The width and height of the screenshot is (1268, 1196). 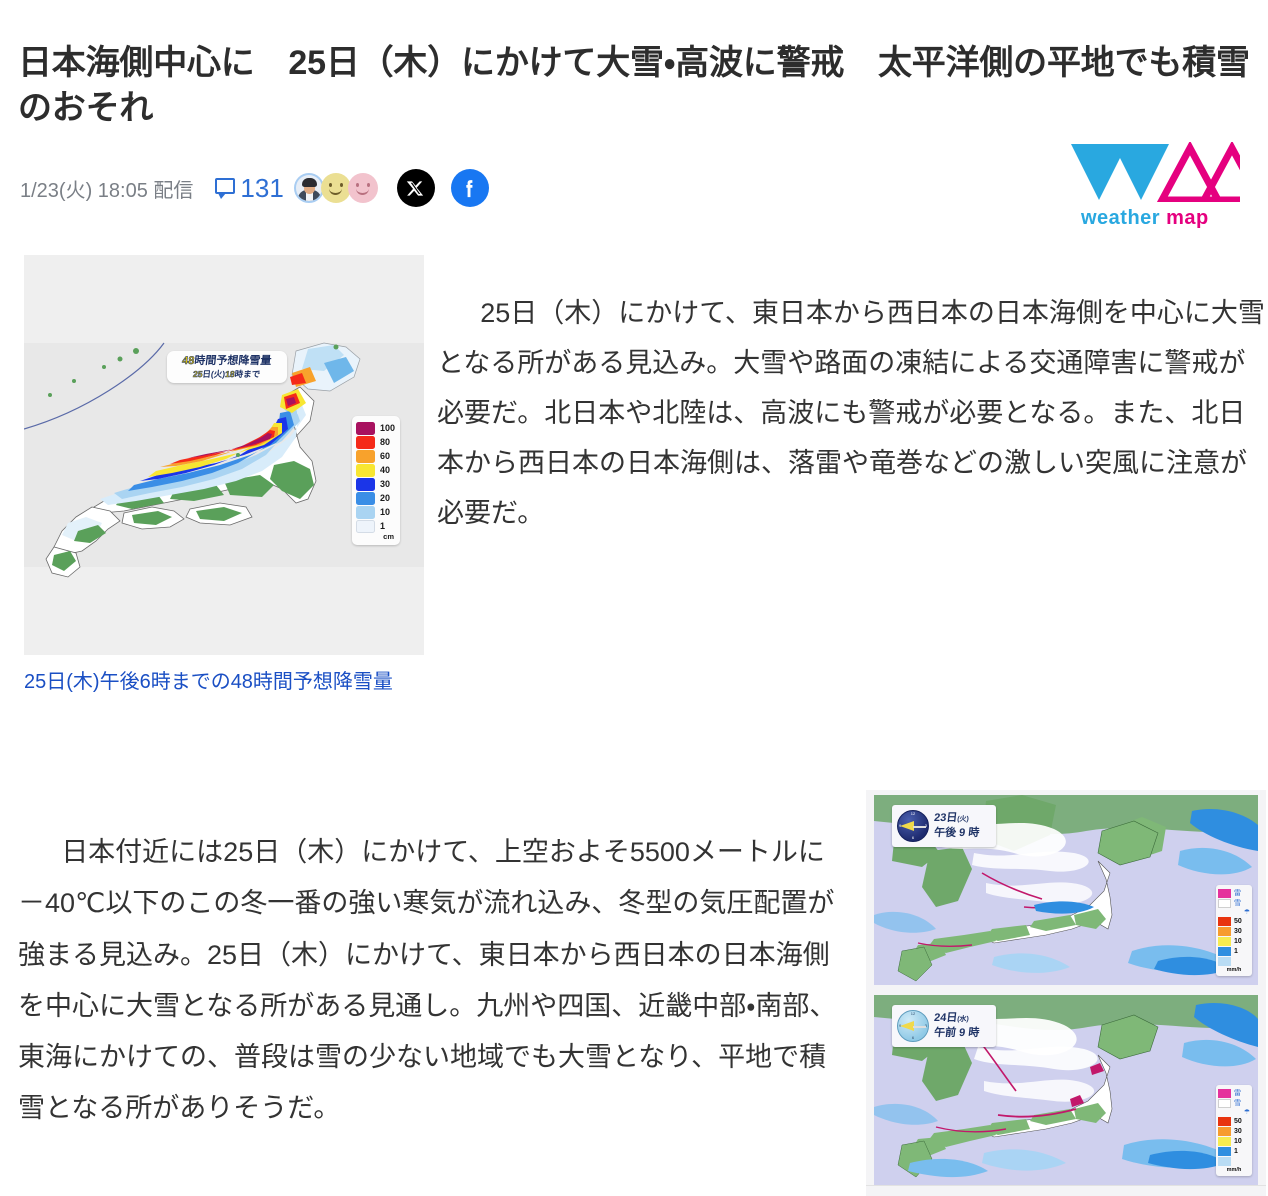 I want to click on clock-icon-day: 123 69, so click(x=913, y=1026).